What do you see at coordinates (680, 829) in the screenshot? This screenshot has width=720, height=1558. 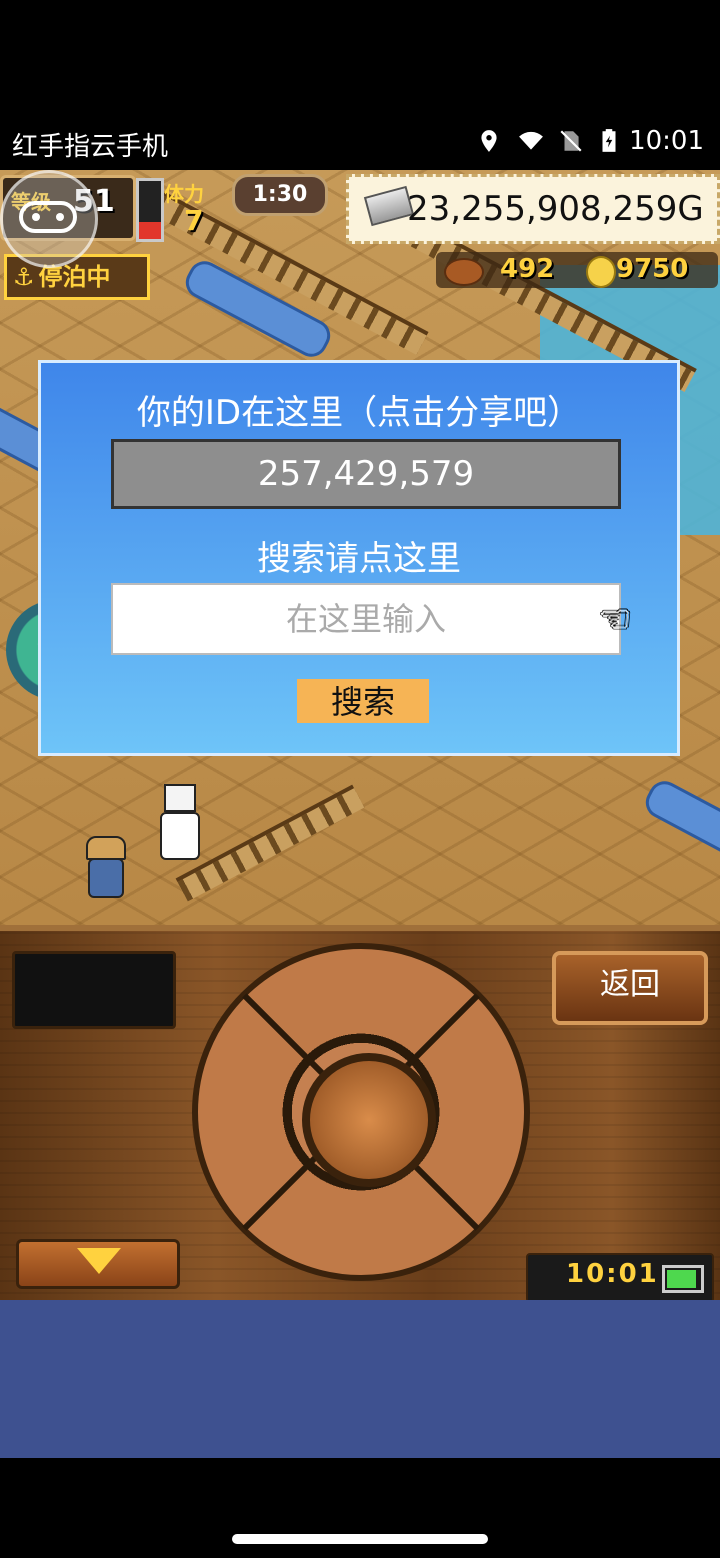 I see `cannon` at bounding box center [680, 829].